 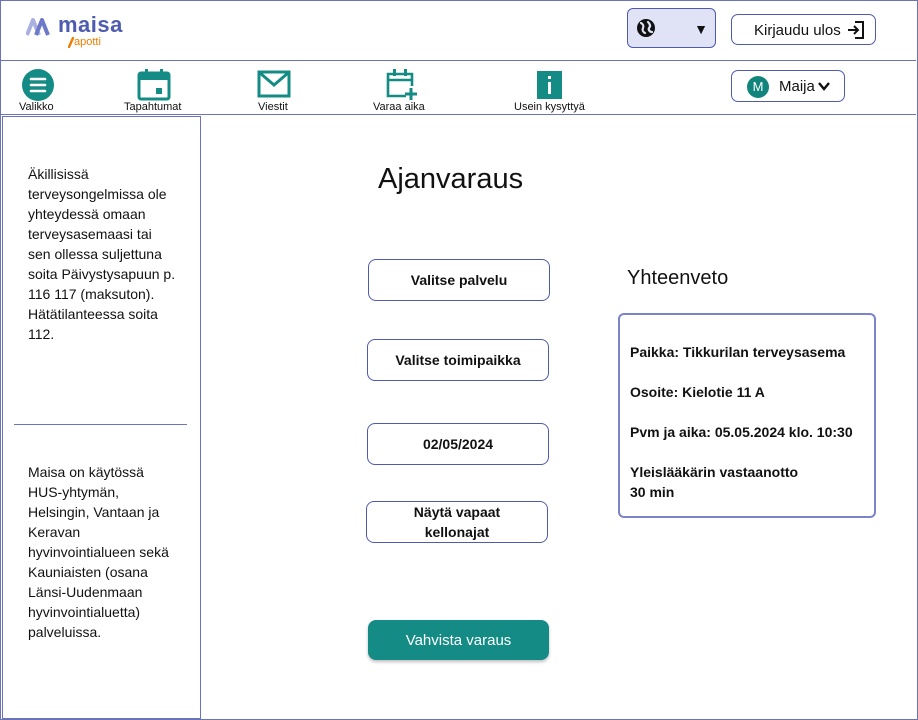 What do you see at coordinates (671, 28) in the screenshot?
I see `language-select: ▼` at bounding box center [671, 28].